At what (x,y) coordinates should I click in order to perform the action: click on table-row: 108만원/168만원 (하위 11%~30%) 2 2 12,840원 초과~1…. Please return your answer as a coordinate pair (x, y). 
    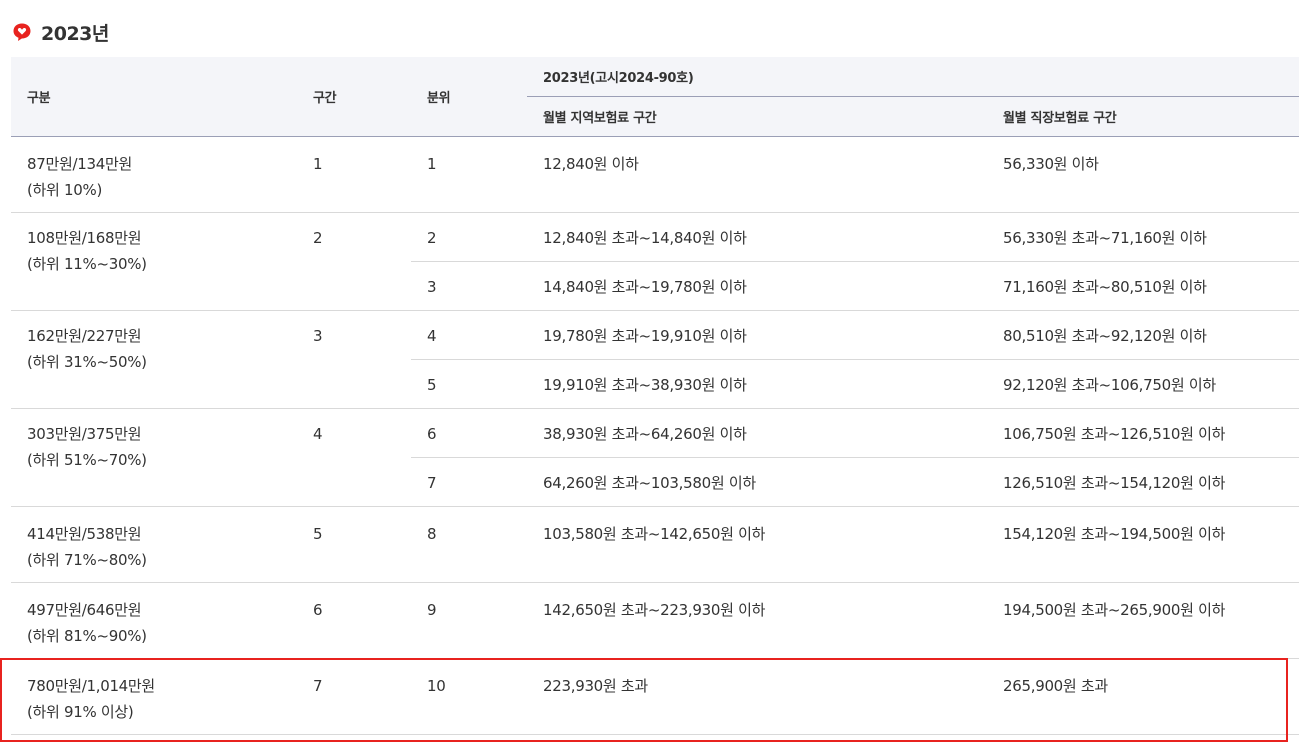
    Looking at the image, I should click on (655, 261).